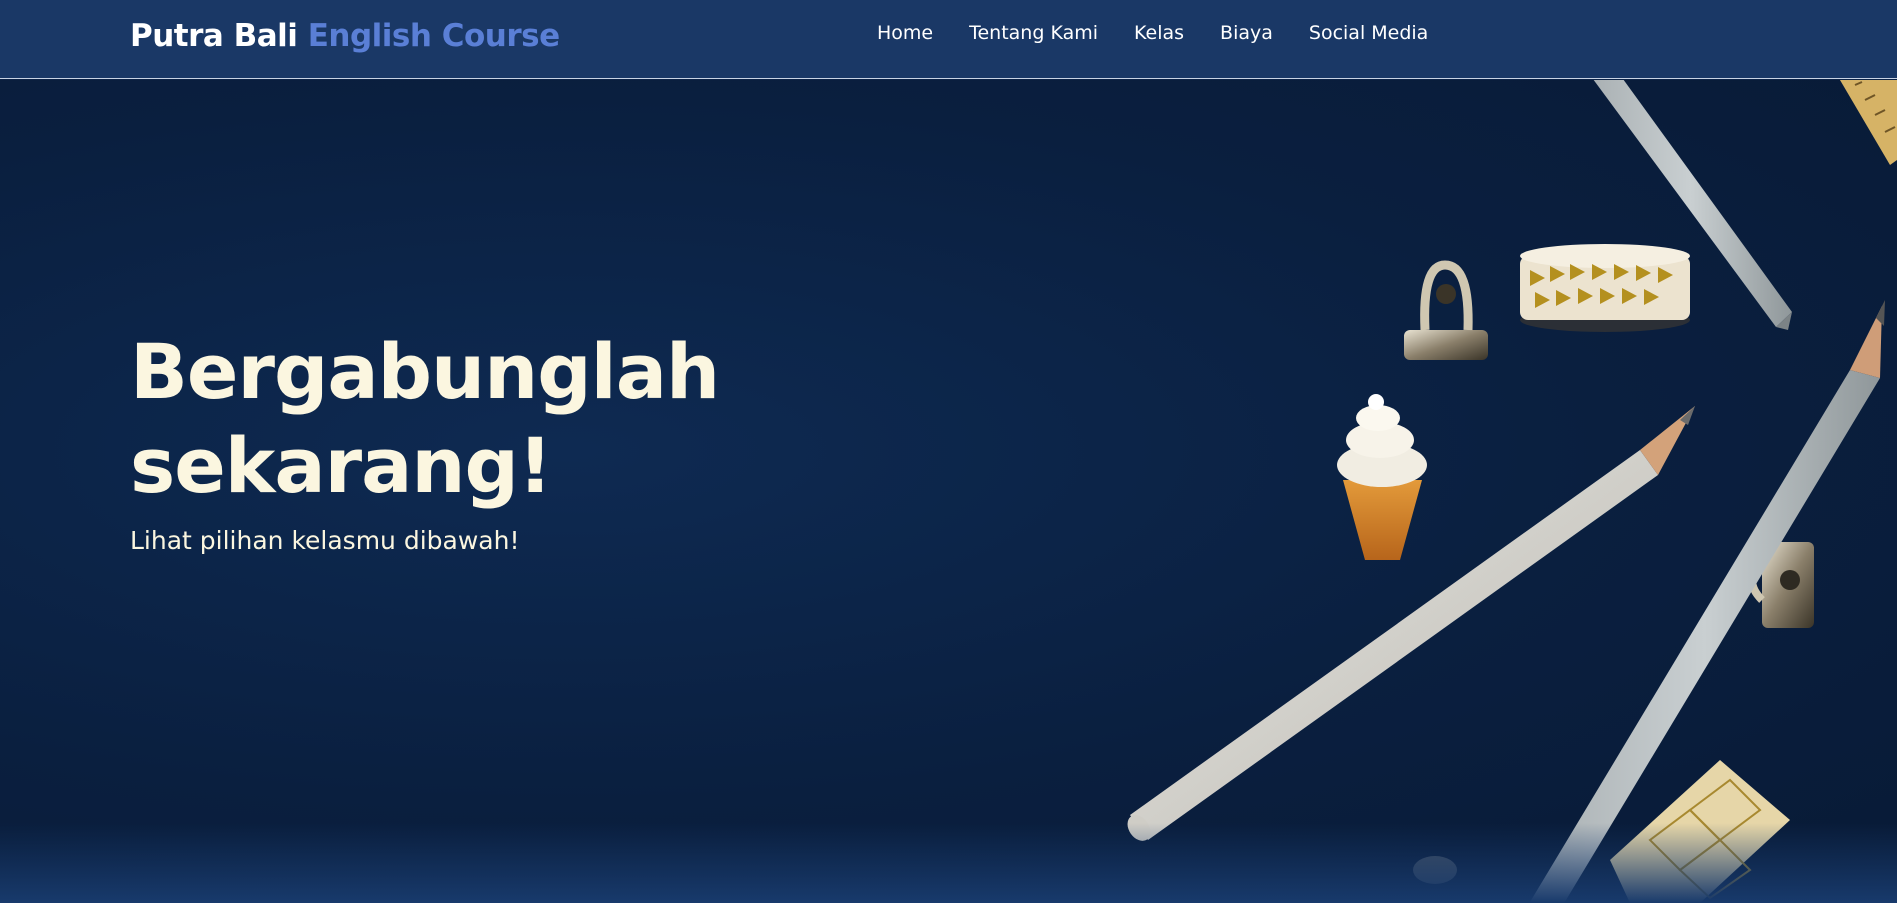 This screenshot has height=903, width=1897. Describe the element at coordinates (341, 465) in the screenshot. I see `hero-title-line-2: sekarang!` at that location.